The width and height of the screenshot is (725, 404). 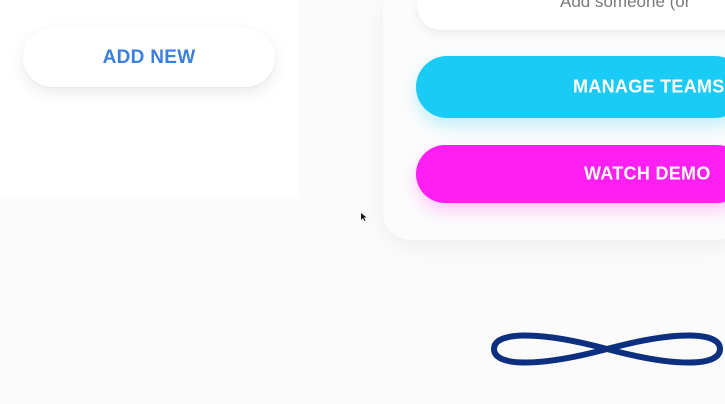 What do you see at coordinates (649, 86) in the screenshot?
I see `manage-teams-label: MANAGE TEAMS` at bounding box center [649, 86].